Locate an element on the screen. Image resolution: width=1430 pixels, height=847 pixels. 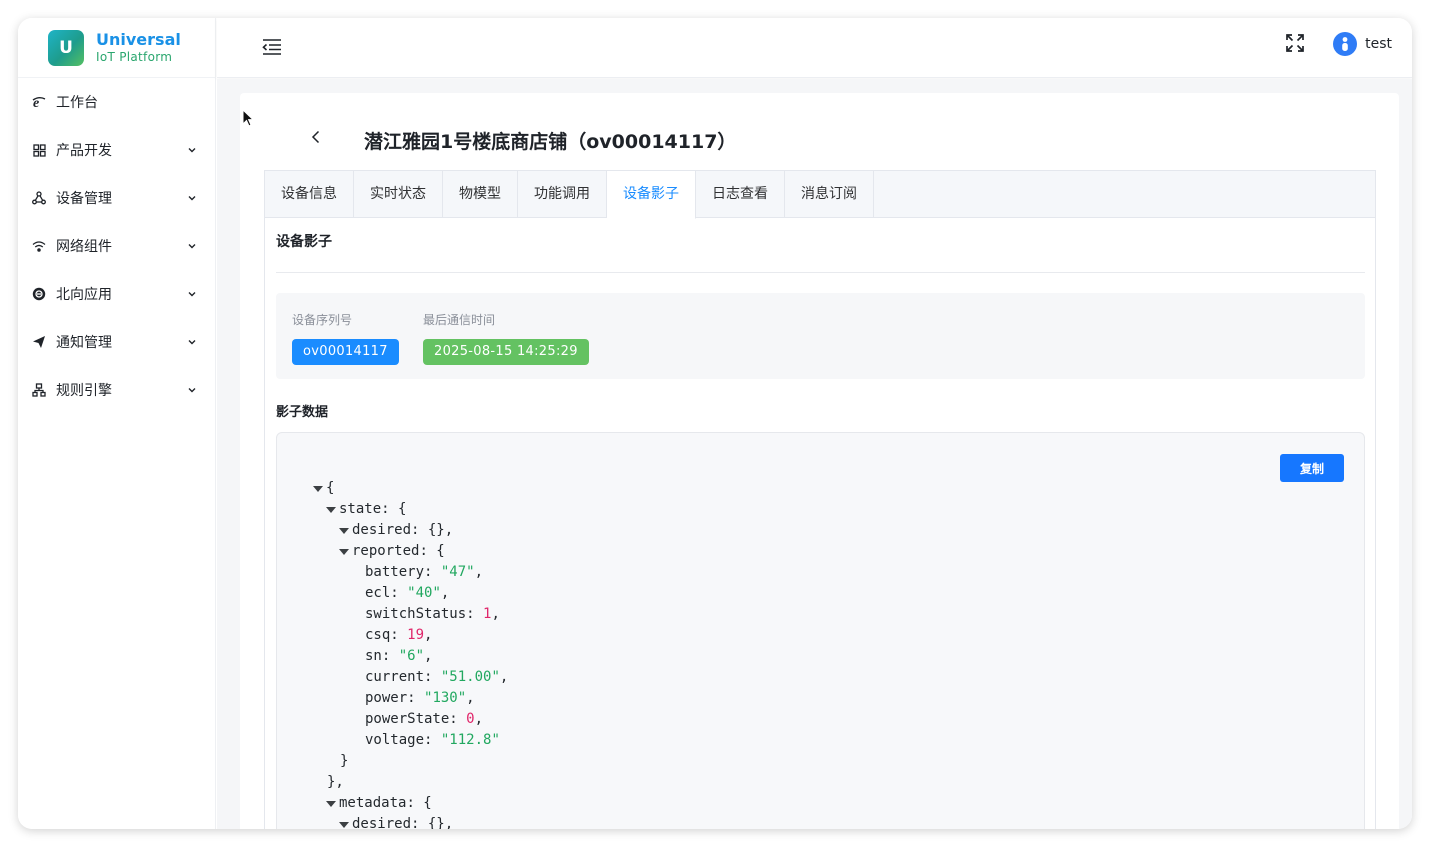
json-key: battery is located at coordinates (395, 572).